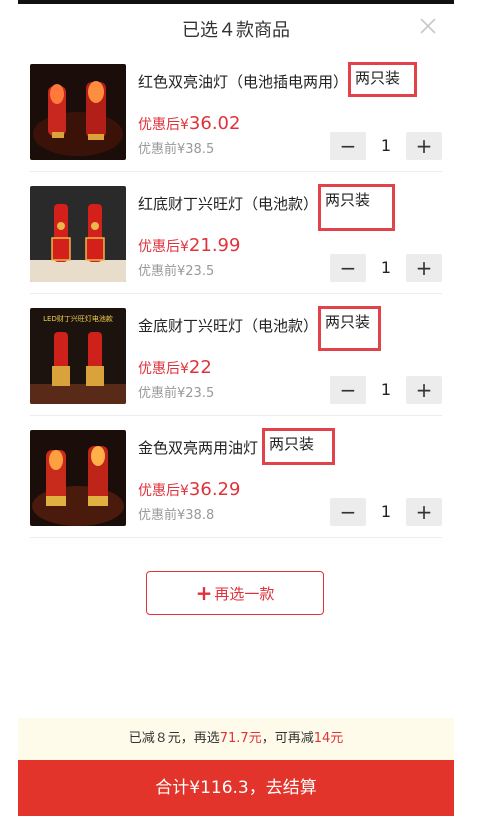 The image size is (488, 826). Describe the element at coordinates (428, 26) in the screenshot. I see `close-icon` at that location.